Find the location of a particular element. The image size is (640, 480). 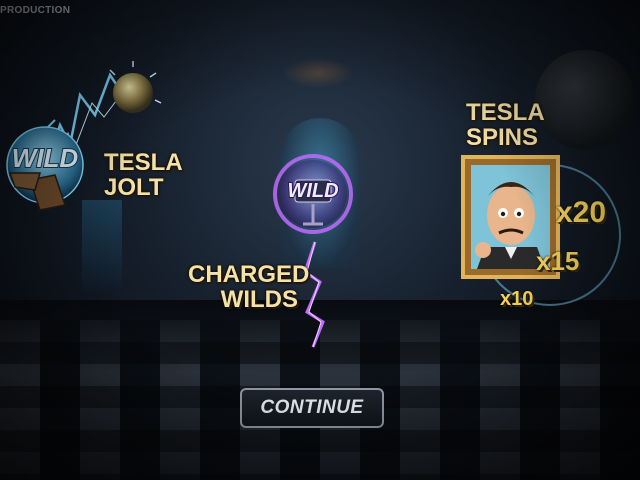

multiplier-x10: x10 is located at coordinates (517, 299).